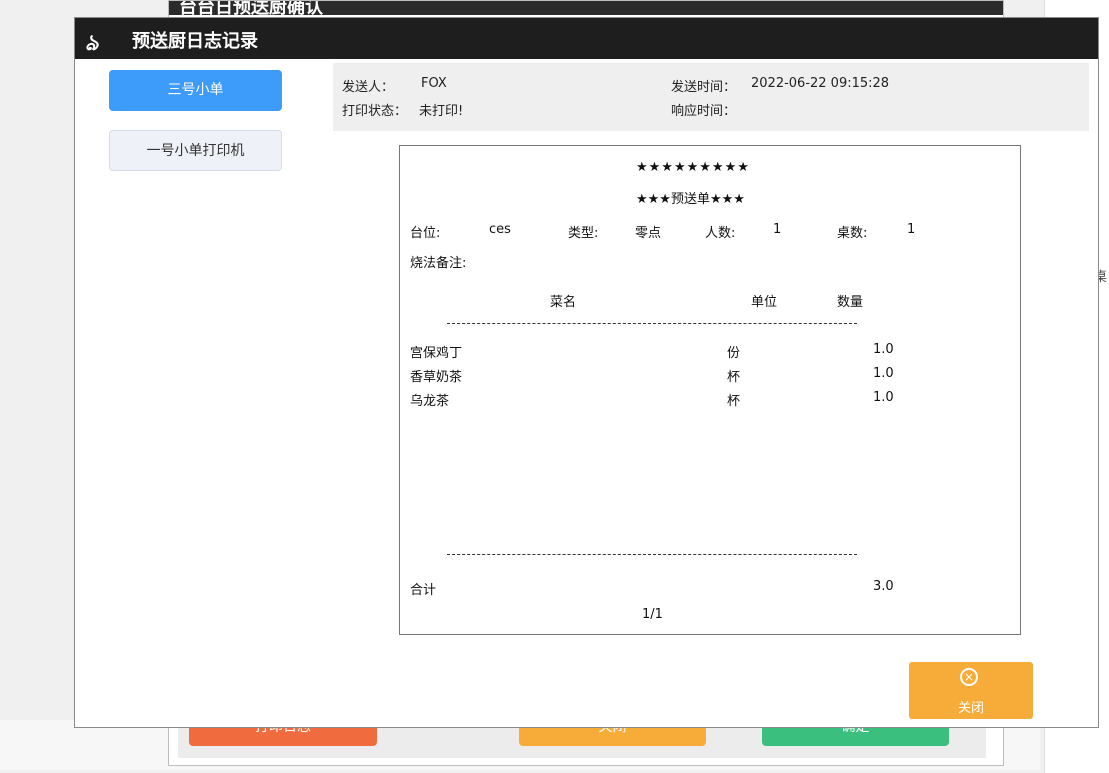 The image size is (1109, 773). I want to click on cooking-note-label: 烧法备注:, so click(438, 263).